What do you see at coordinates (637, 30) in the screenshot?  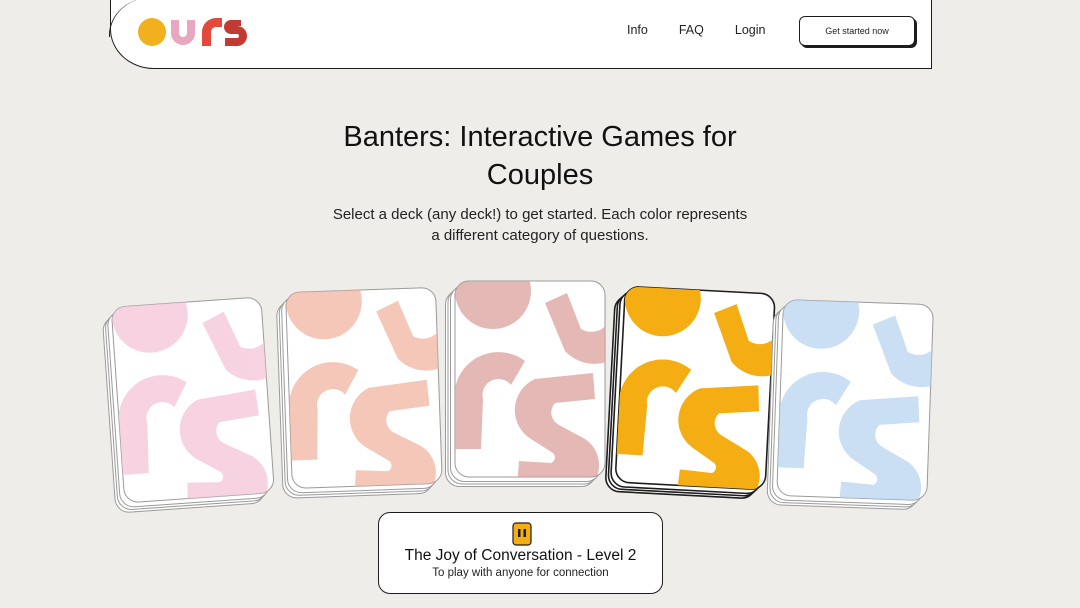 I see `nav-link-info: Info` at bounding box center [637, 30].